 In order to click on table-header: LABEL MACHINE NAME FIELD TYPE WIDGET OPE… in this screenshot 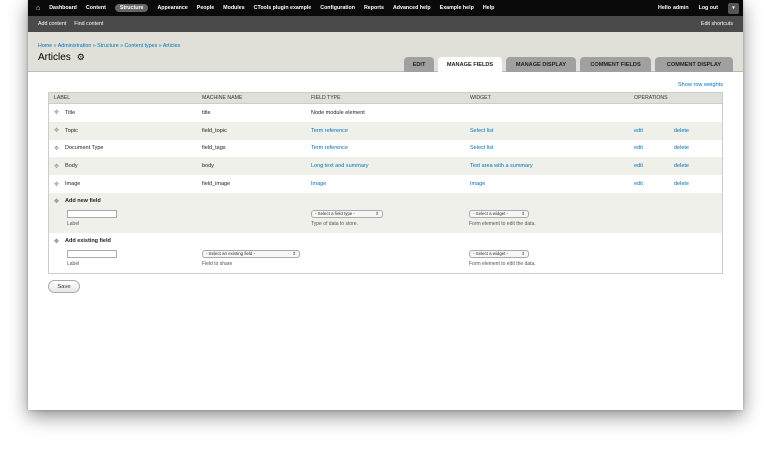, I will do `click(385, 98)`.